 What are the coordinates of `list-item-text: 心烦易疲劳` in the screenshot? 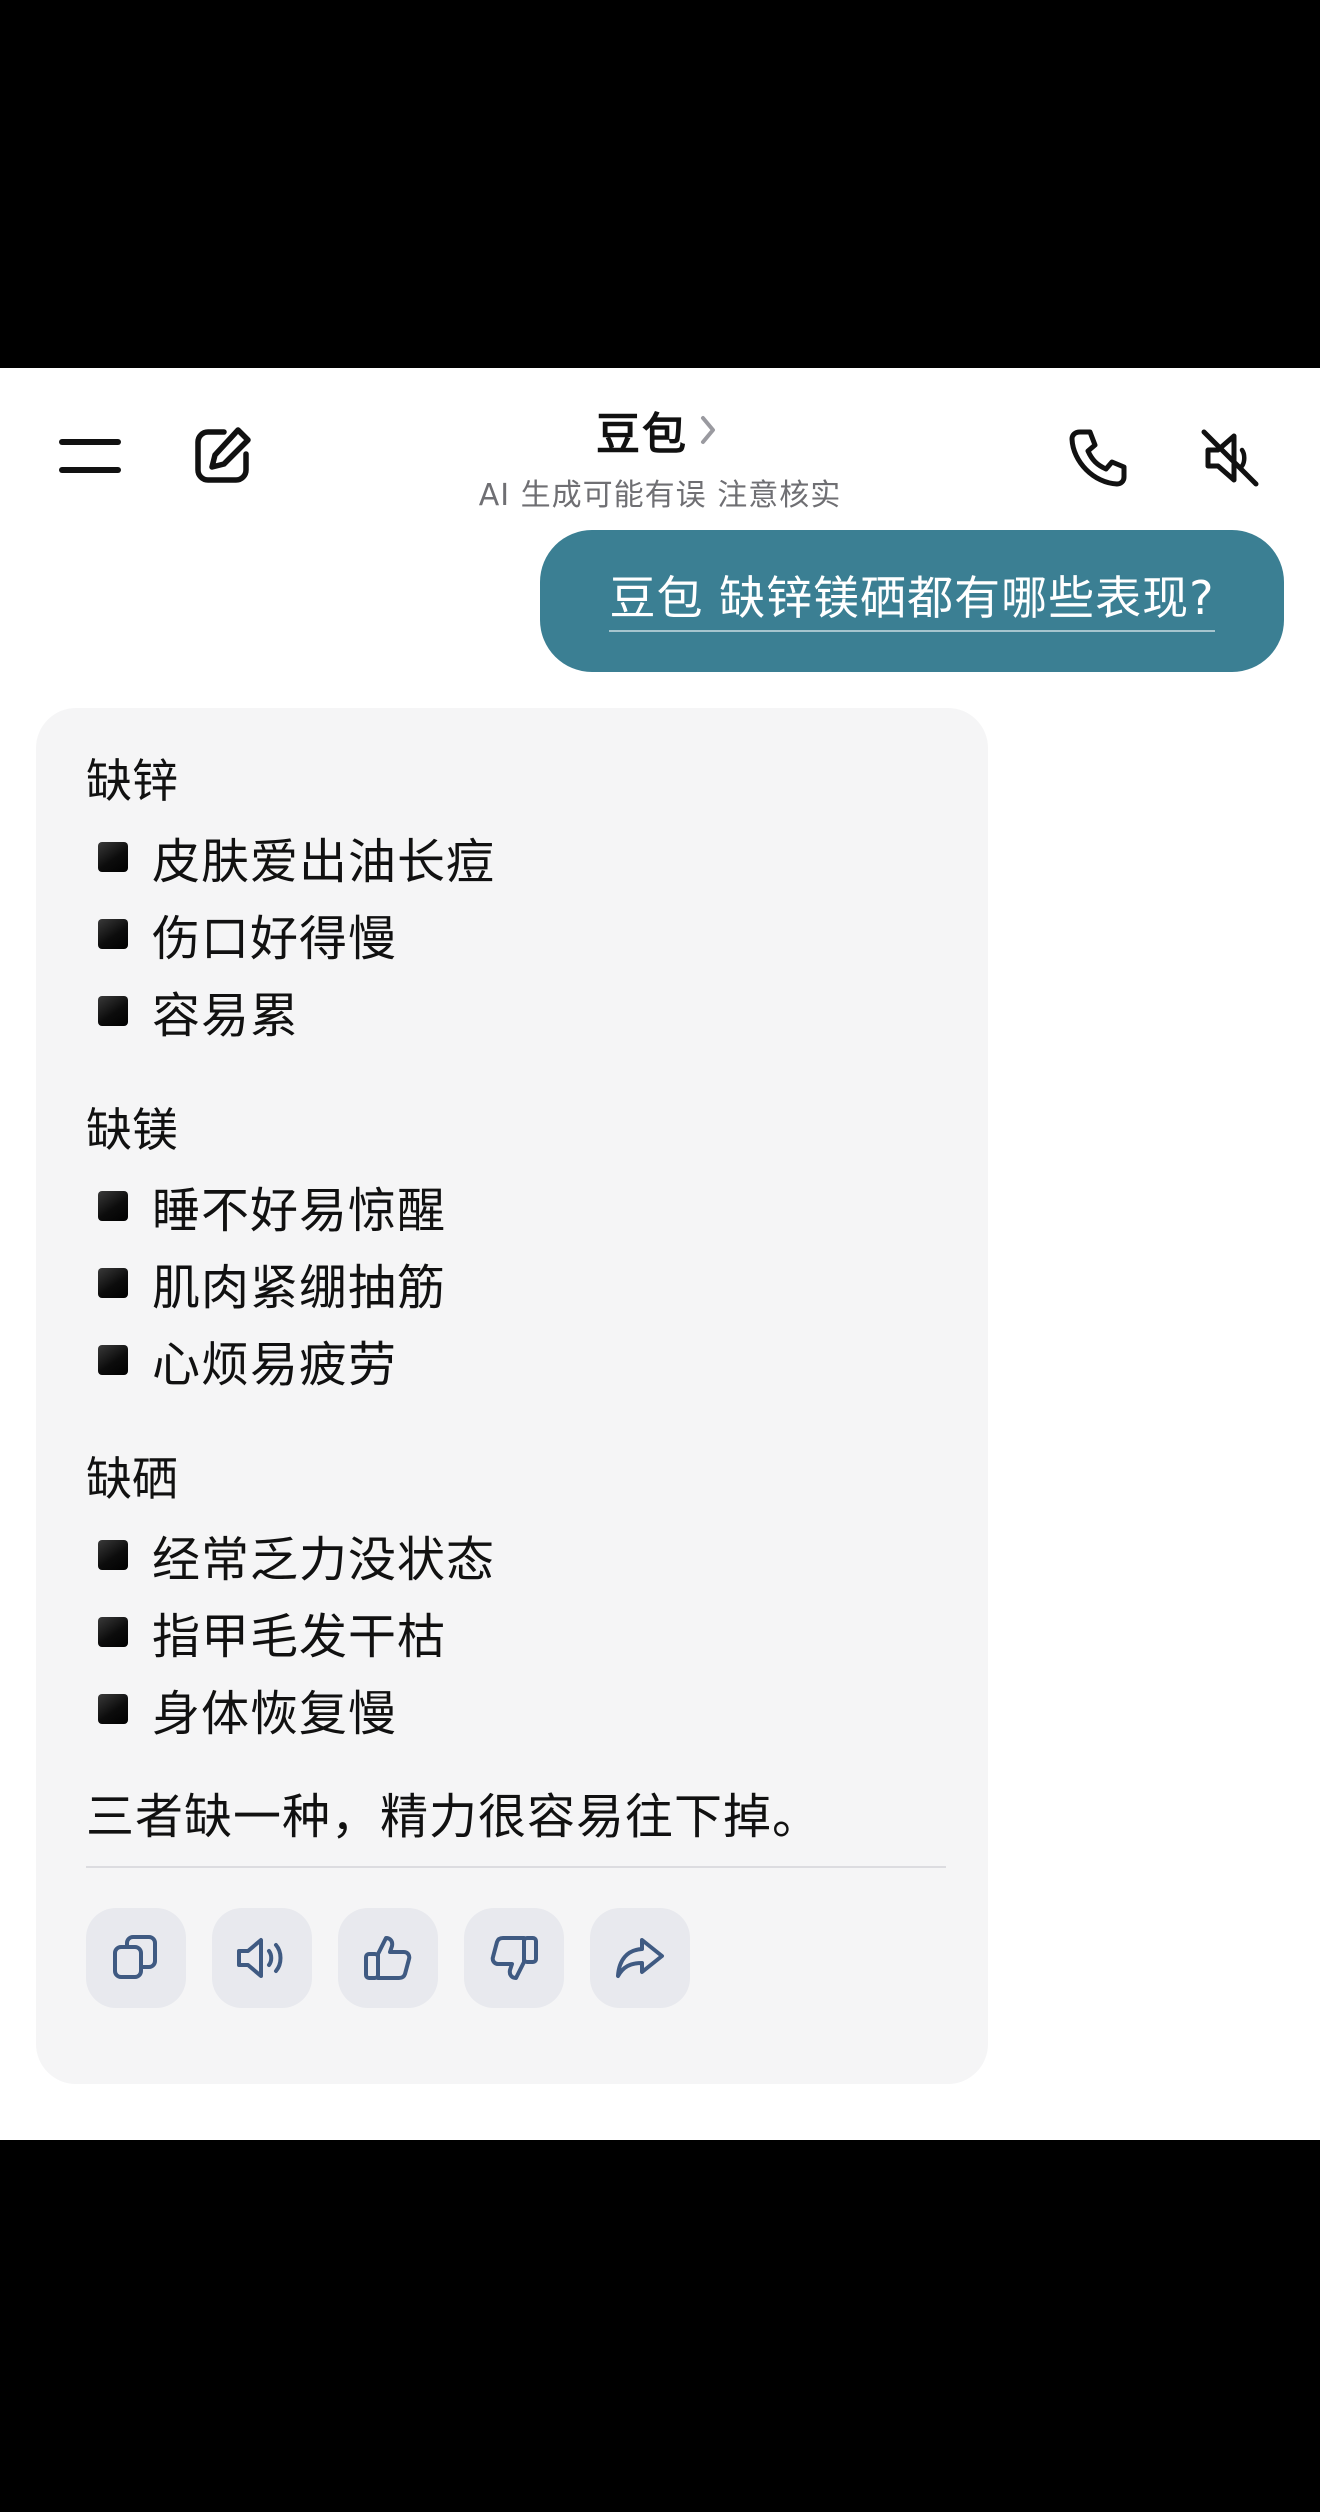 It's located at (275, 1364).